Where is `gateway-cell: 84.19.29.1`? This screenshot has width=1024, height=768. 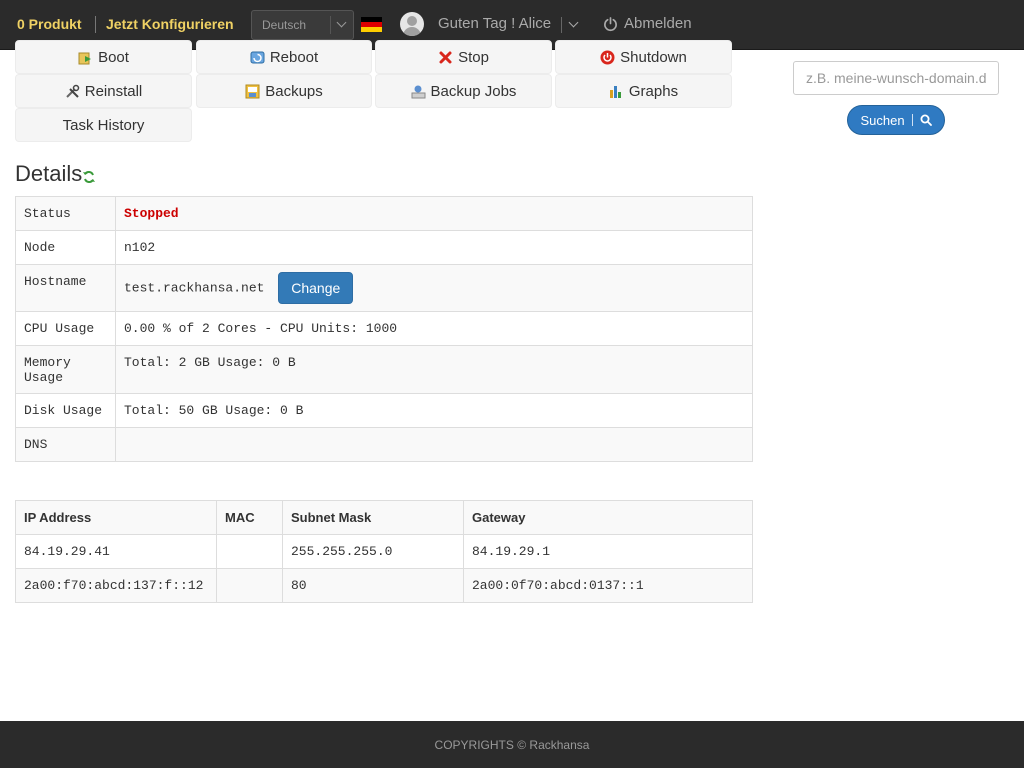 gateway-cell: 84.19.29.1 is located at coordinates (608, 551).